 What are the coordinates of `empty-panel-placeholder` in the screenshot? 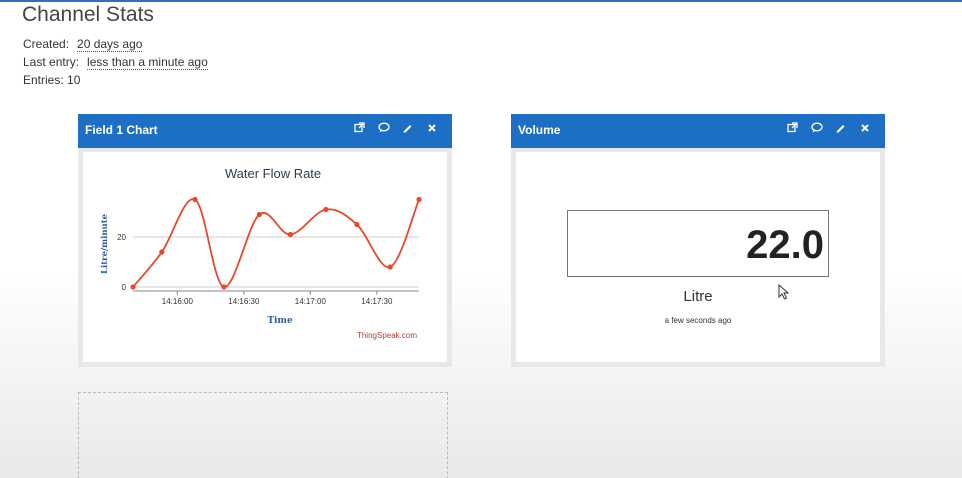 It's located at (263, 435).